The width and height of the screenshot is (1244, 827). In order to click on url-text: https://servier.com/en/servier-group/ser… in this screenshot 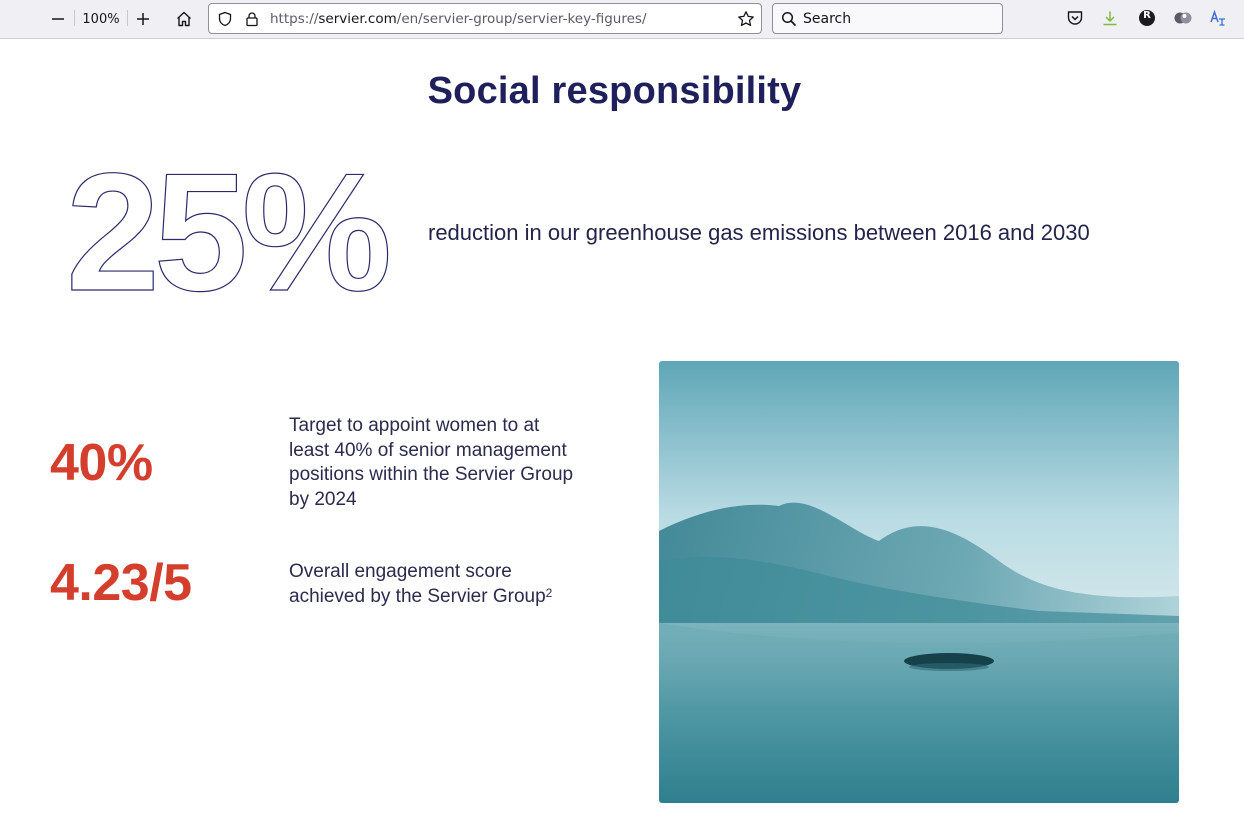, I will do `click(458, 19)`.